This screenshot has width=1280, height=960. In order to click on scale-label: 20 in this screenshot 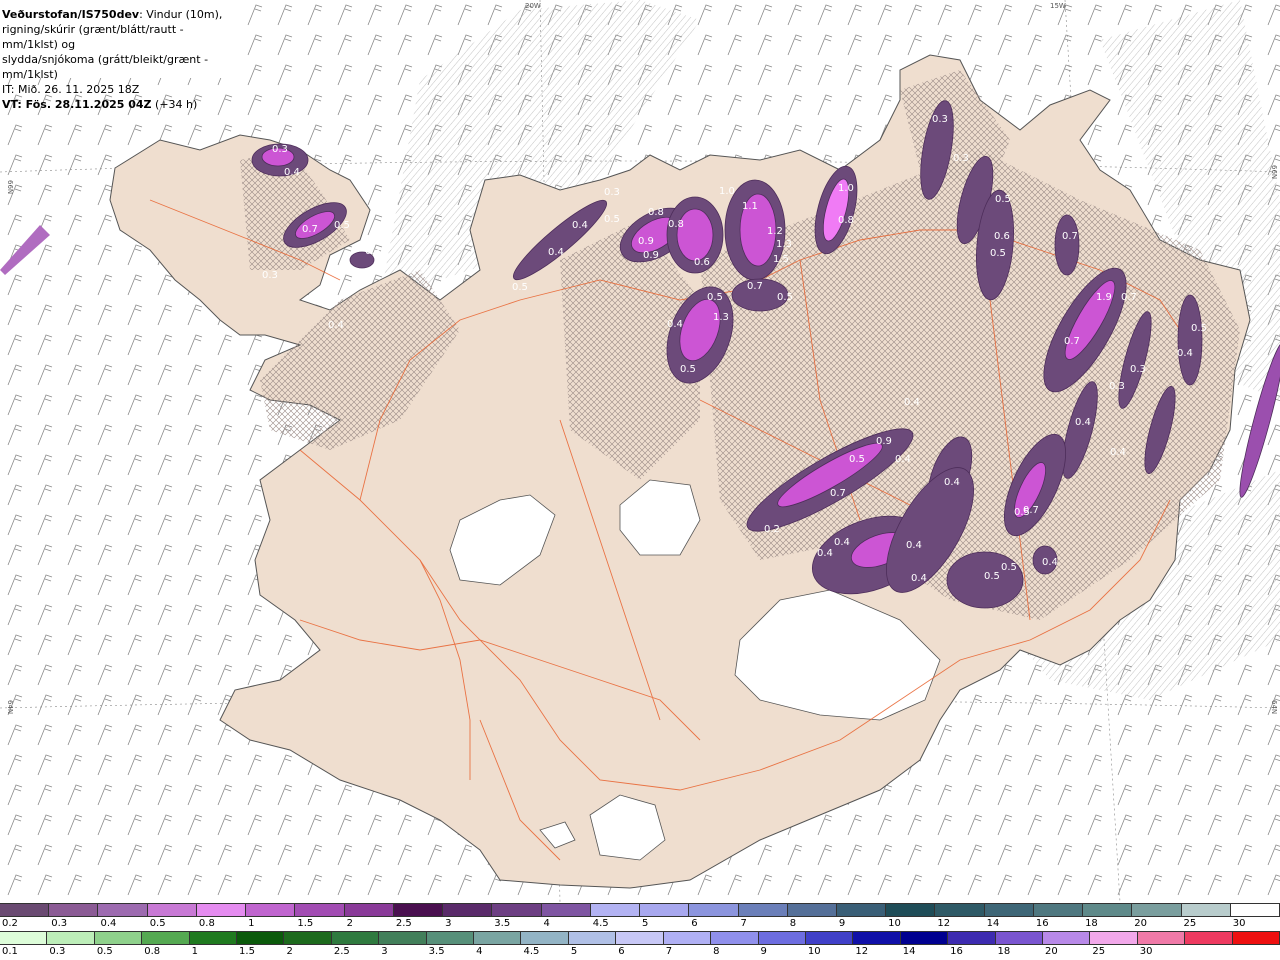, I will do `click(1141, 923)`.